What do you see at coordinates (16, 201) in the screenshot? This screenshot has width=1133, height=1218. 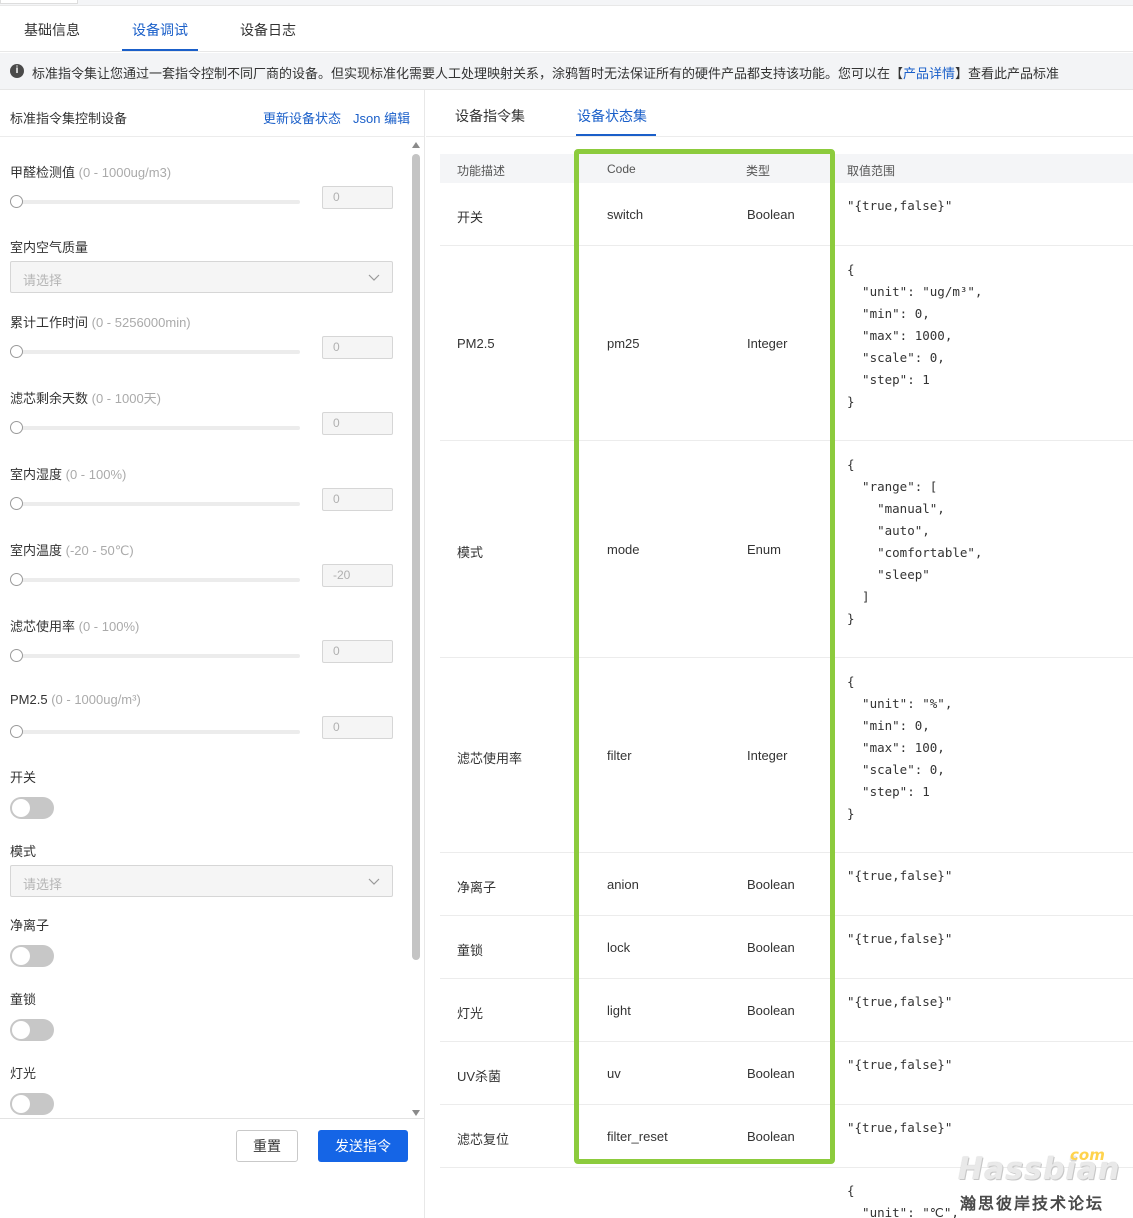 I see `formaldehyde-slider-handle` at bounding box center [16, 201].